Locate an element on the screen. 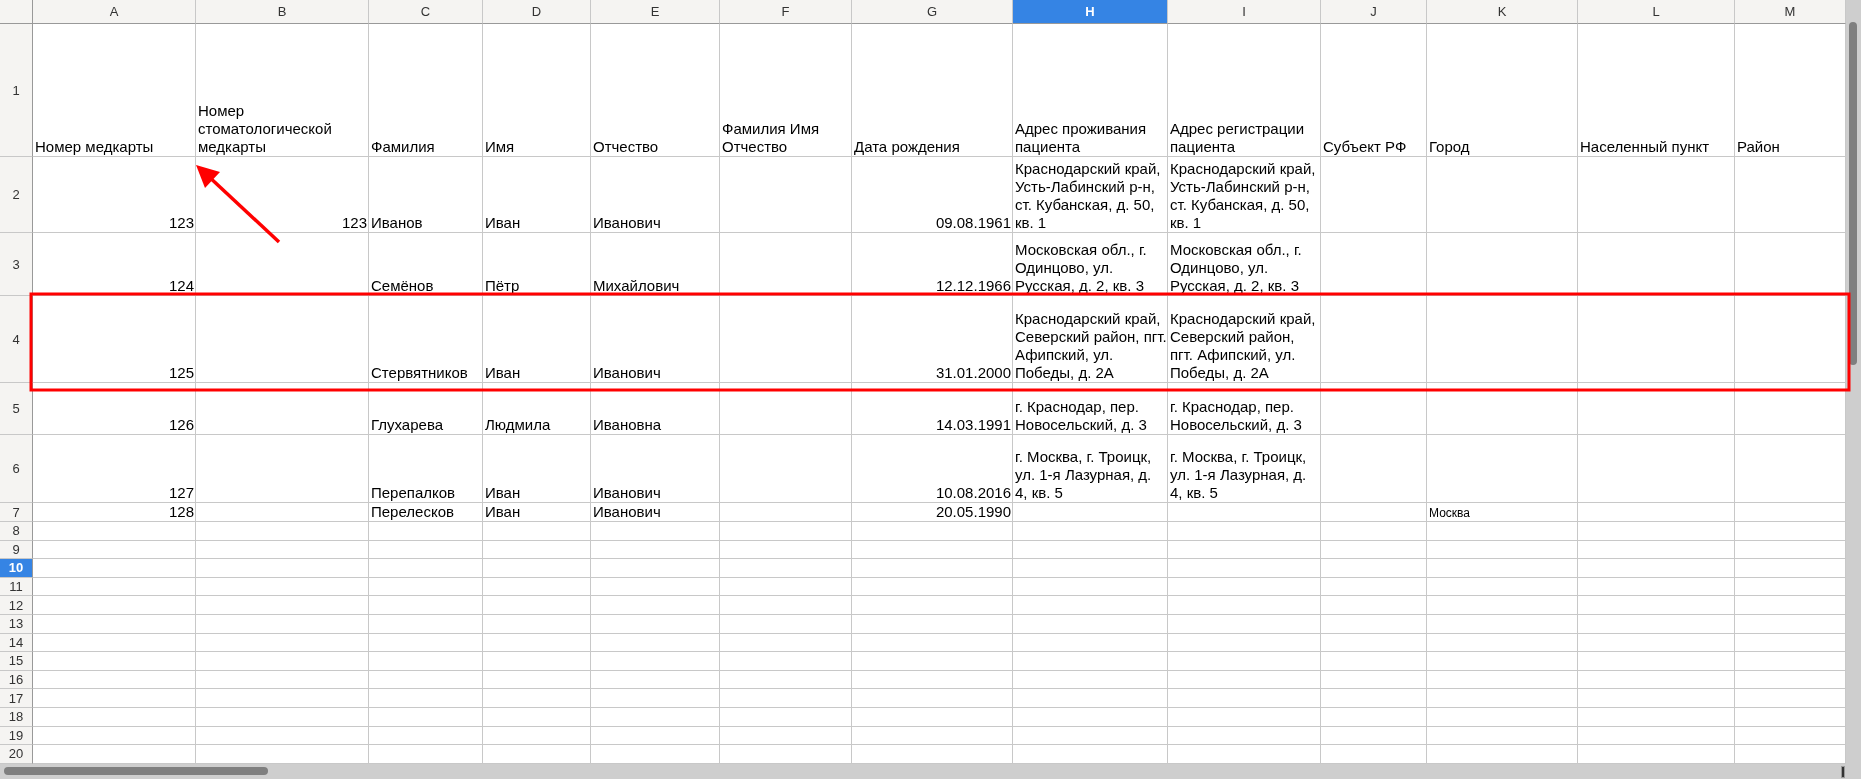 This screenshot has width=1861, height=779. row-header: 3 is located at coordinates (16, 264).